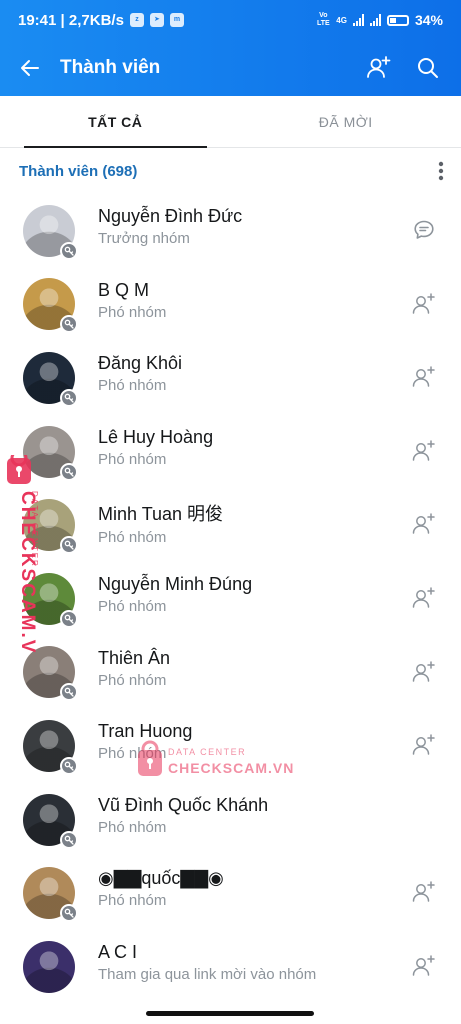  I want to click on member-row: A C I Tham gia qua link mời vào nhóm, so click(230, 967).